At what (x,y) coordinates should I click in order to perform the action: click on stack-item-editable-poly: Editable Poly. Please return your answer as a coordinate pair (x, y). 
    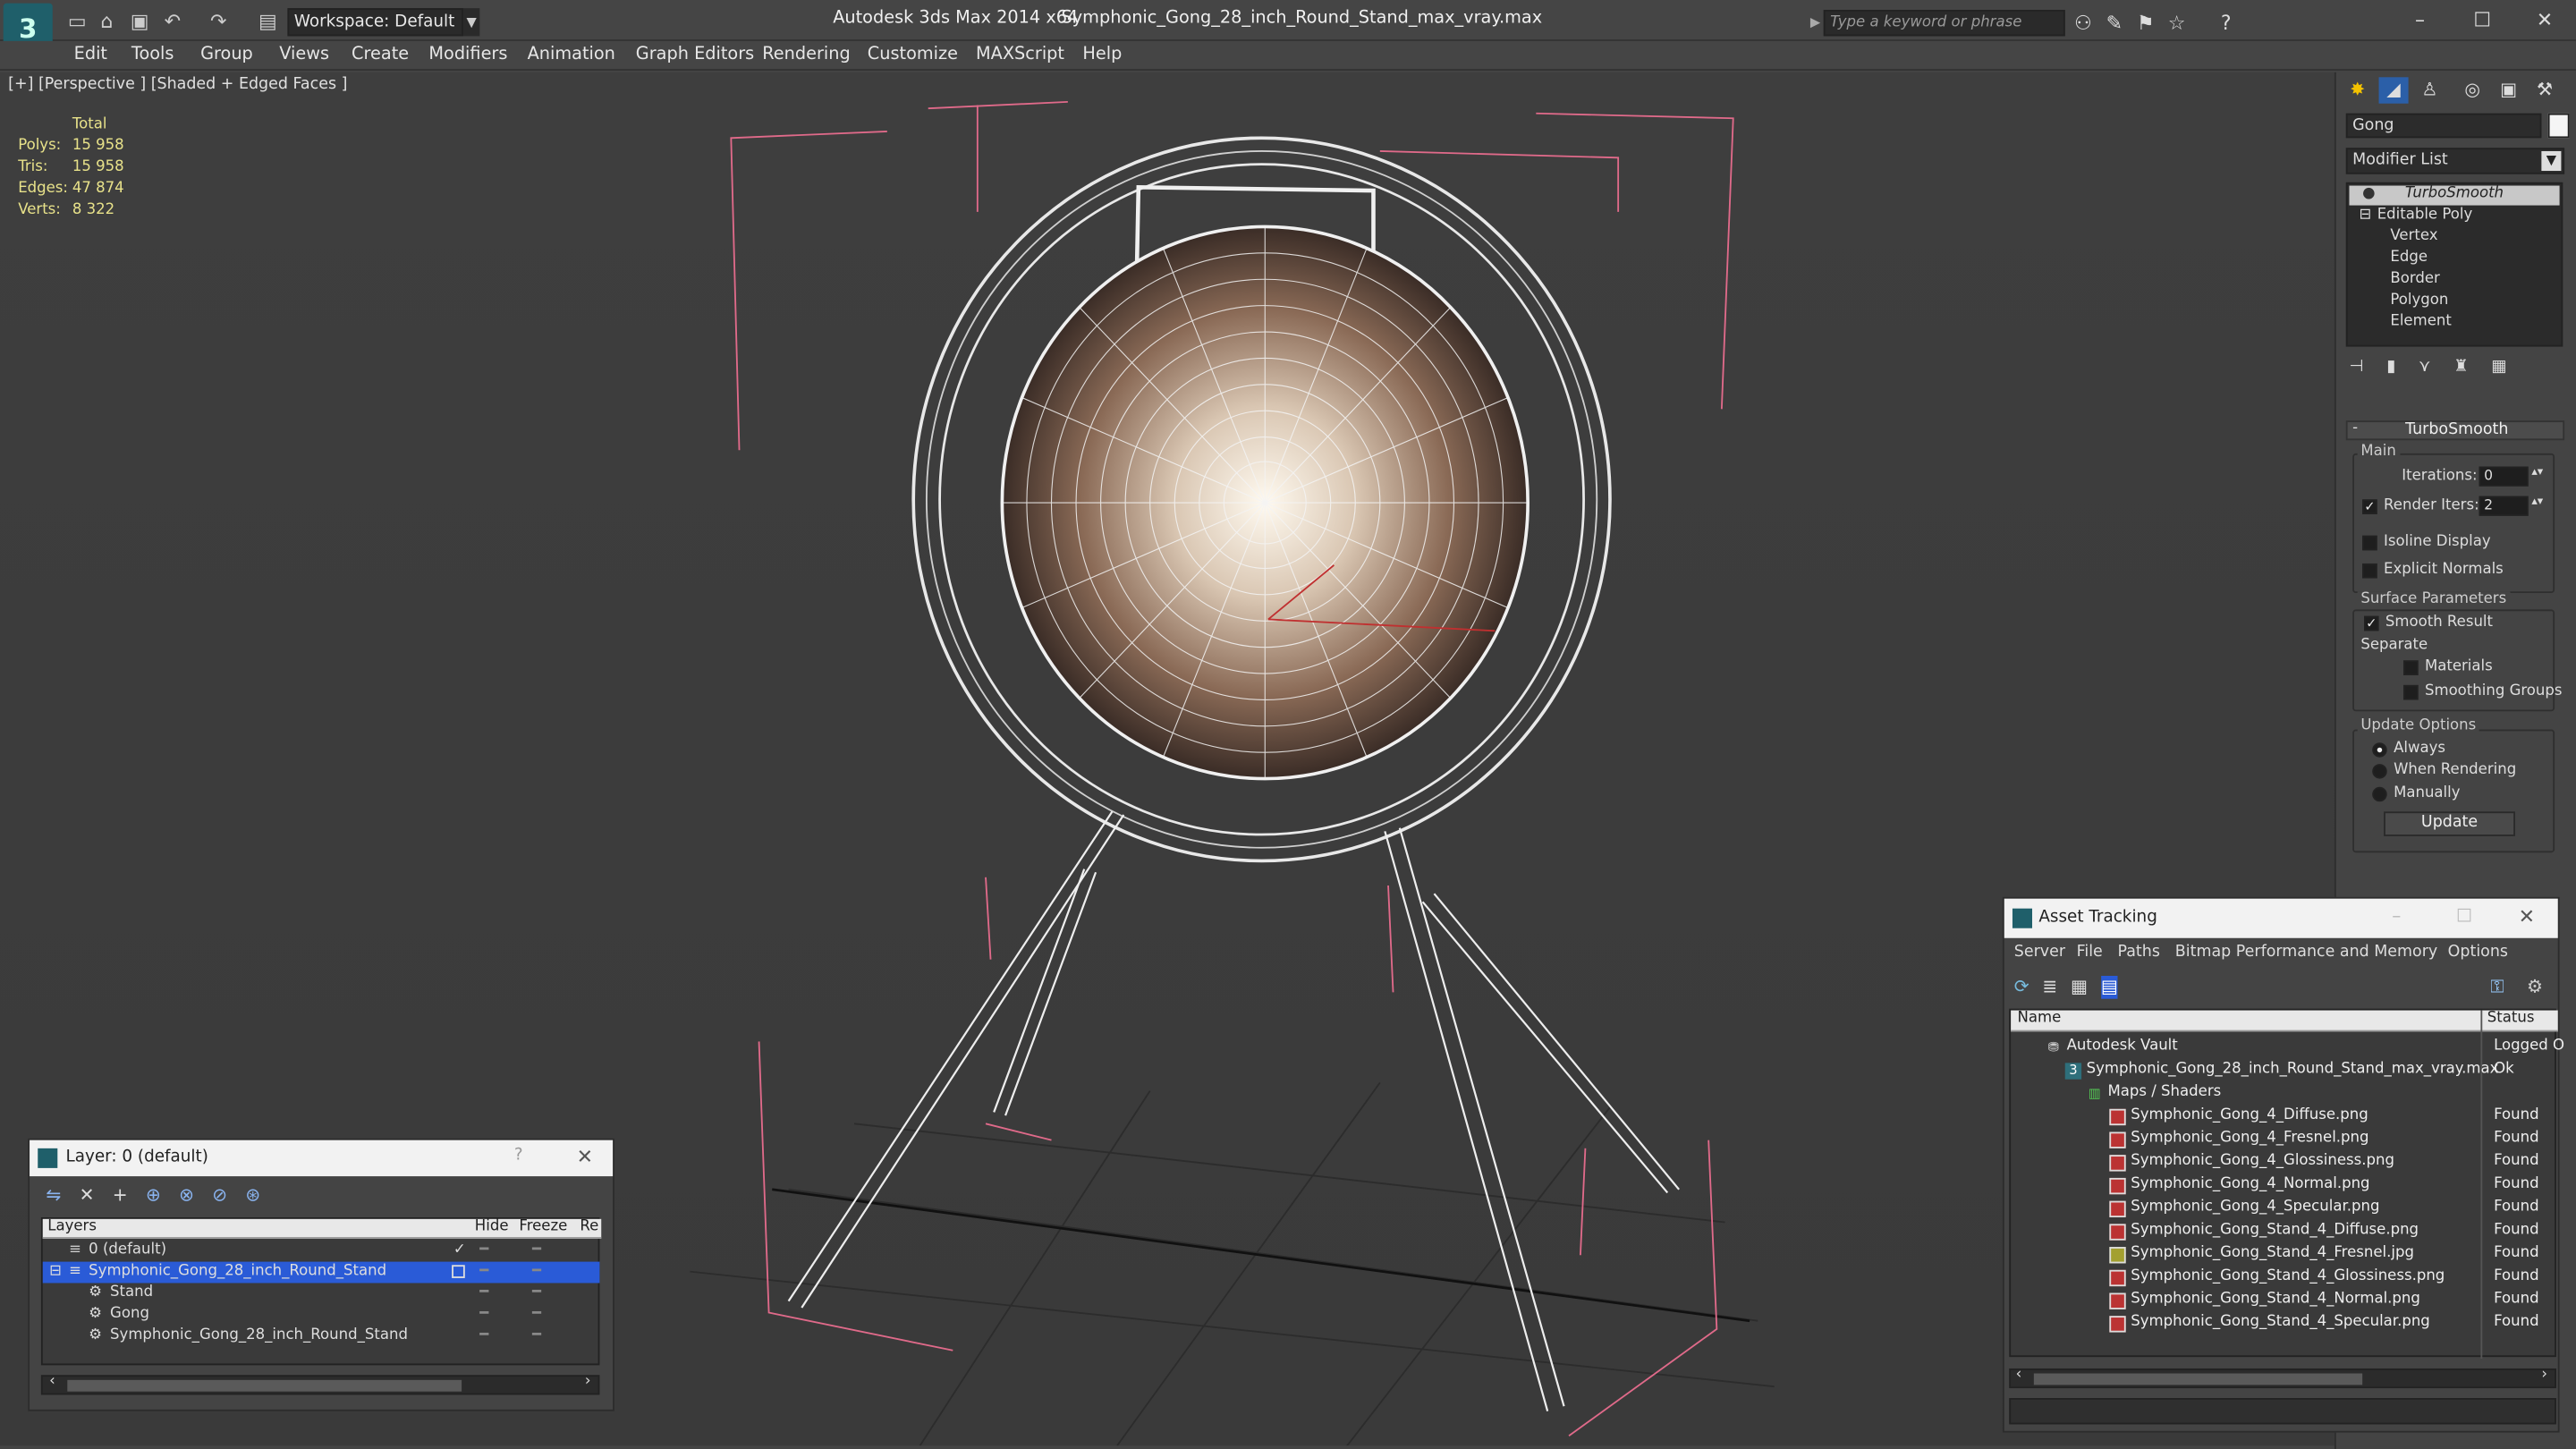
    Looking at the image, I should click on (2425, 215).